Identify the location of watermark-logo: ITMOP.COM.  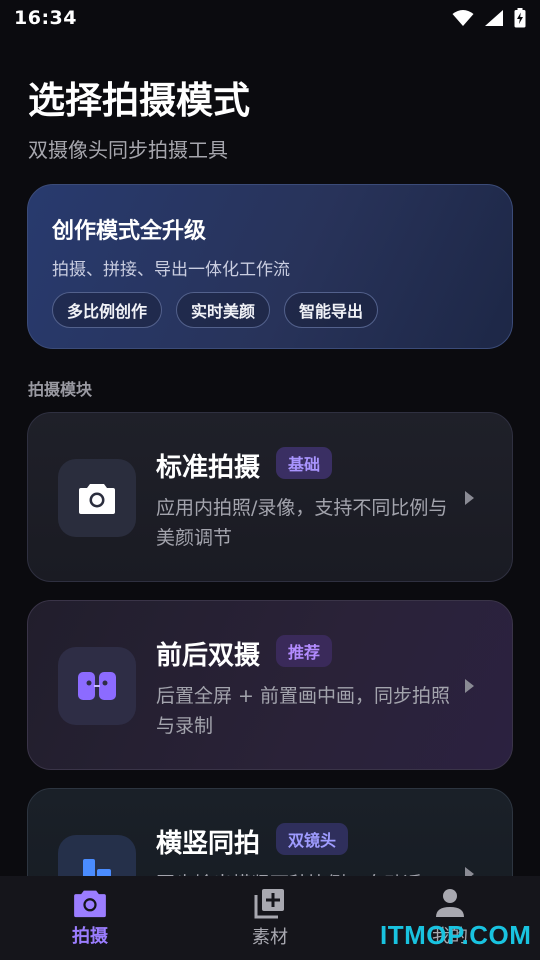
(456, 935).